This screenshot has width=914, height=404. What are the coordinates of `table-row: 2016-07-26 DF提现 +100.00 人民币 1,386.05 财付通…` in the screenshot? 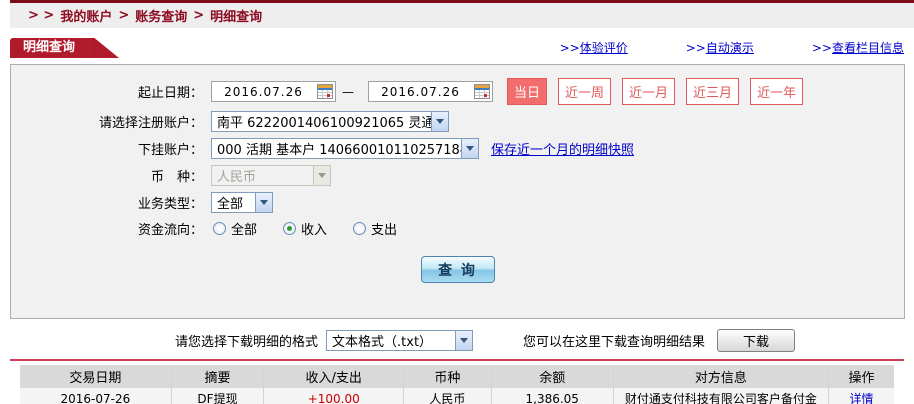 It's located at (457, 396).